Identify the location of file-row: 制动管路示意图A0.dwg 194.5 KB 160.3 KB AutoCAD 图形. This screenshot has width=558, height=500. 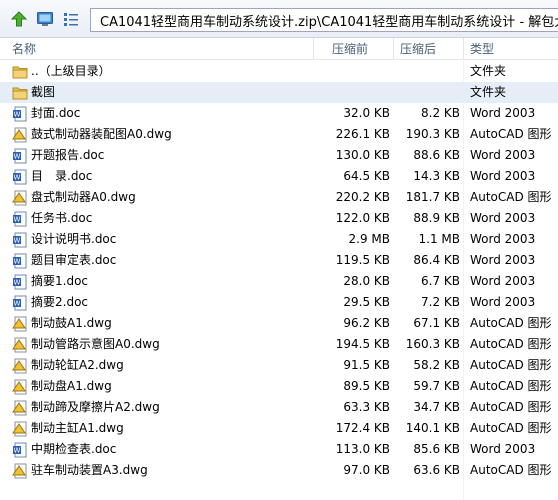
(279, 344).